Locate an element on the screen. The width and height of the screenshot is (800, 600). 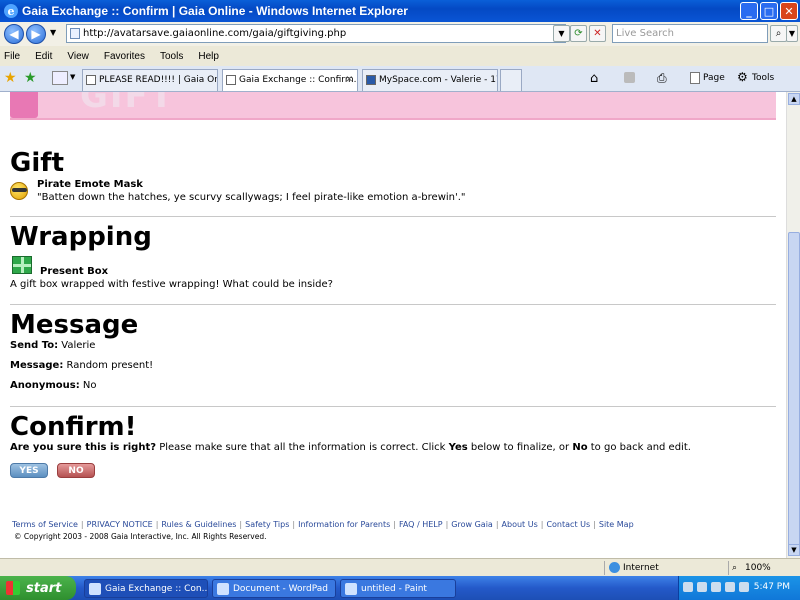
anonymous-value: No is located at coordinates (89, 385).